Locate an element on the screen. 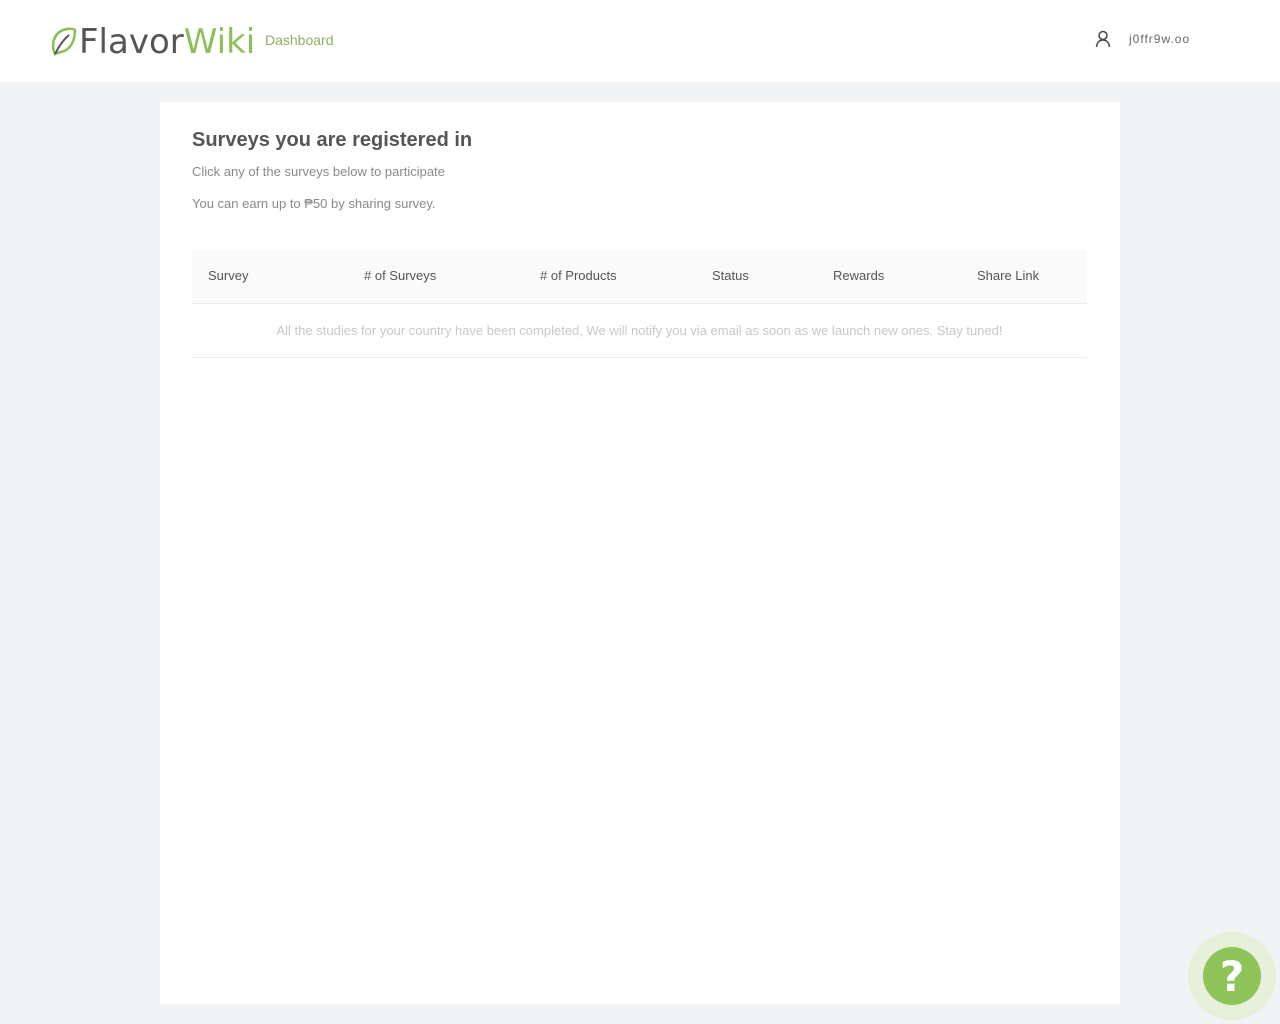 This screenshot has height=1024, width=1280. leaf-icon is located at coordinates (64, 42).